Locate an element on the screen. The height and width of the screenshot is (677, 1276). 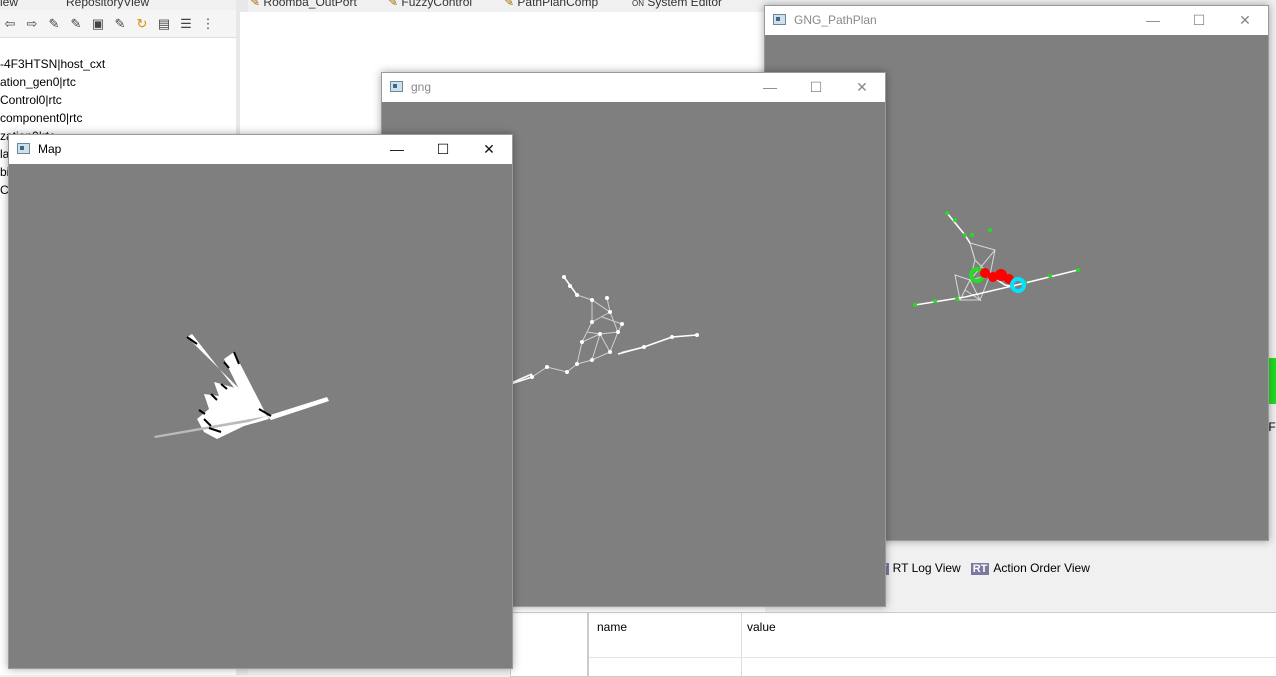
more-menu-icon: ⋮ is located at coordinates (208, 24).